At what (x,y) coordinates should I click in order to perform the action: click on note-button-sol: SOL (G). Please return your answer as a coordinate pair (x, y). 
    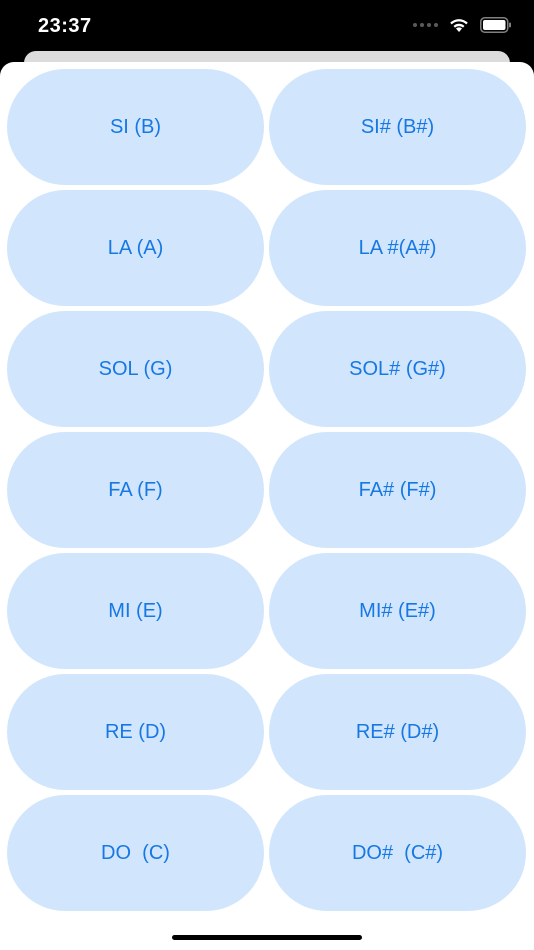
    Looking at the image, I should click on (135, 369).